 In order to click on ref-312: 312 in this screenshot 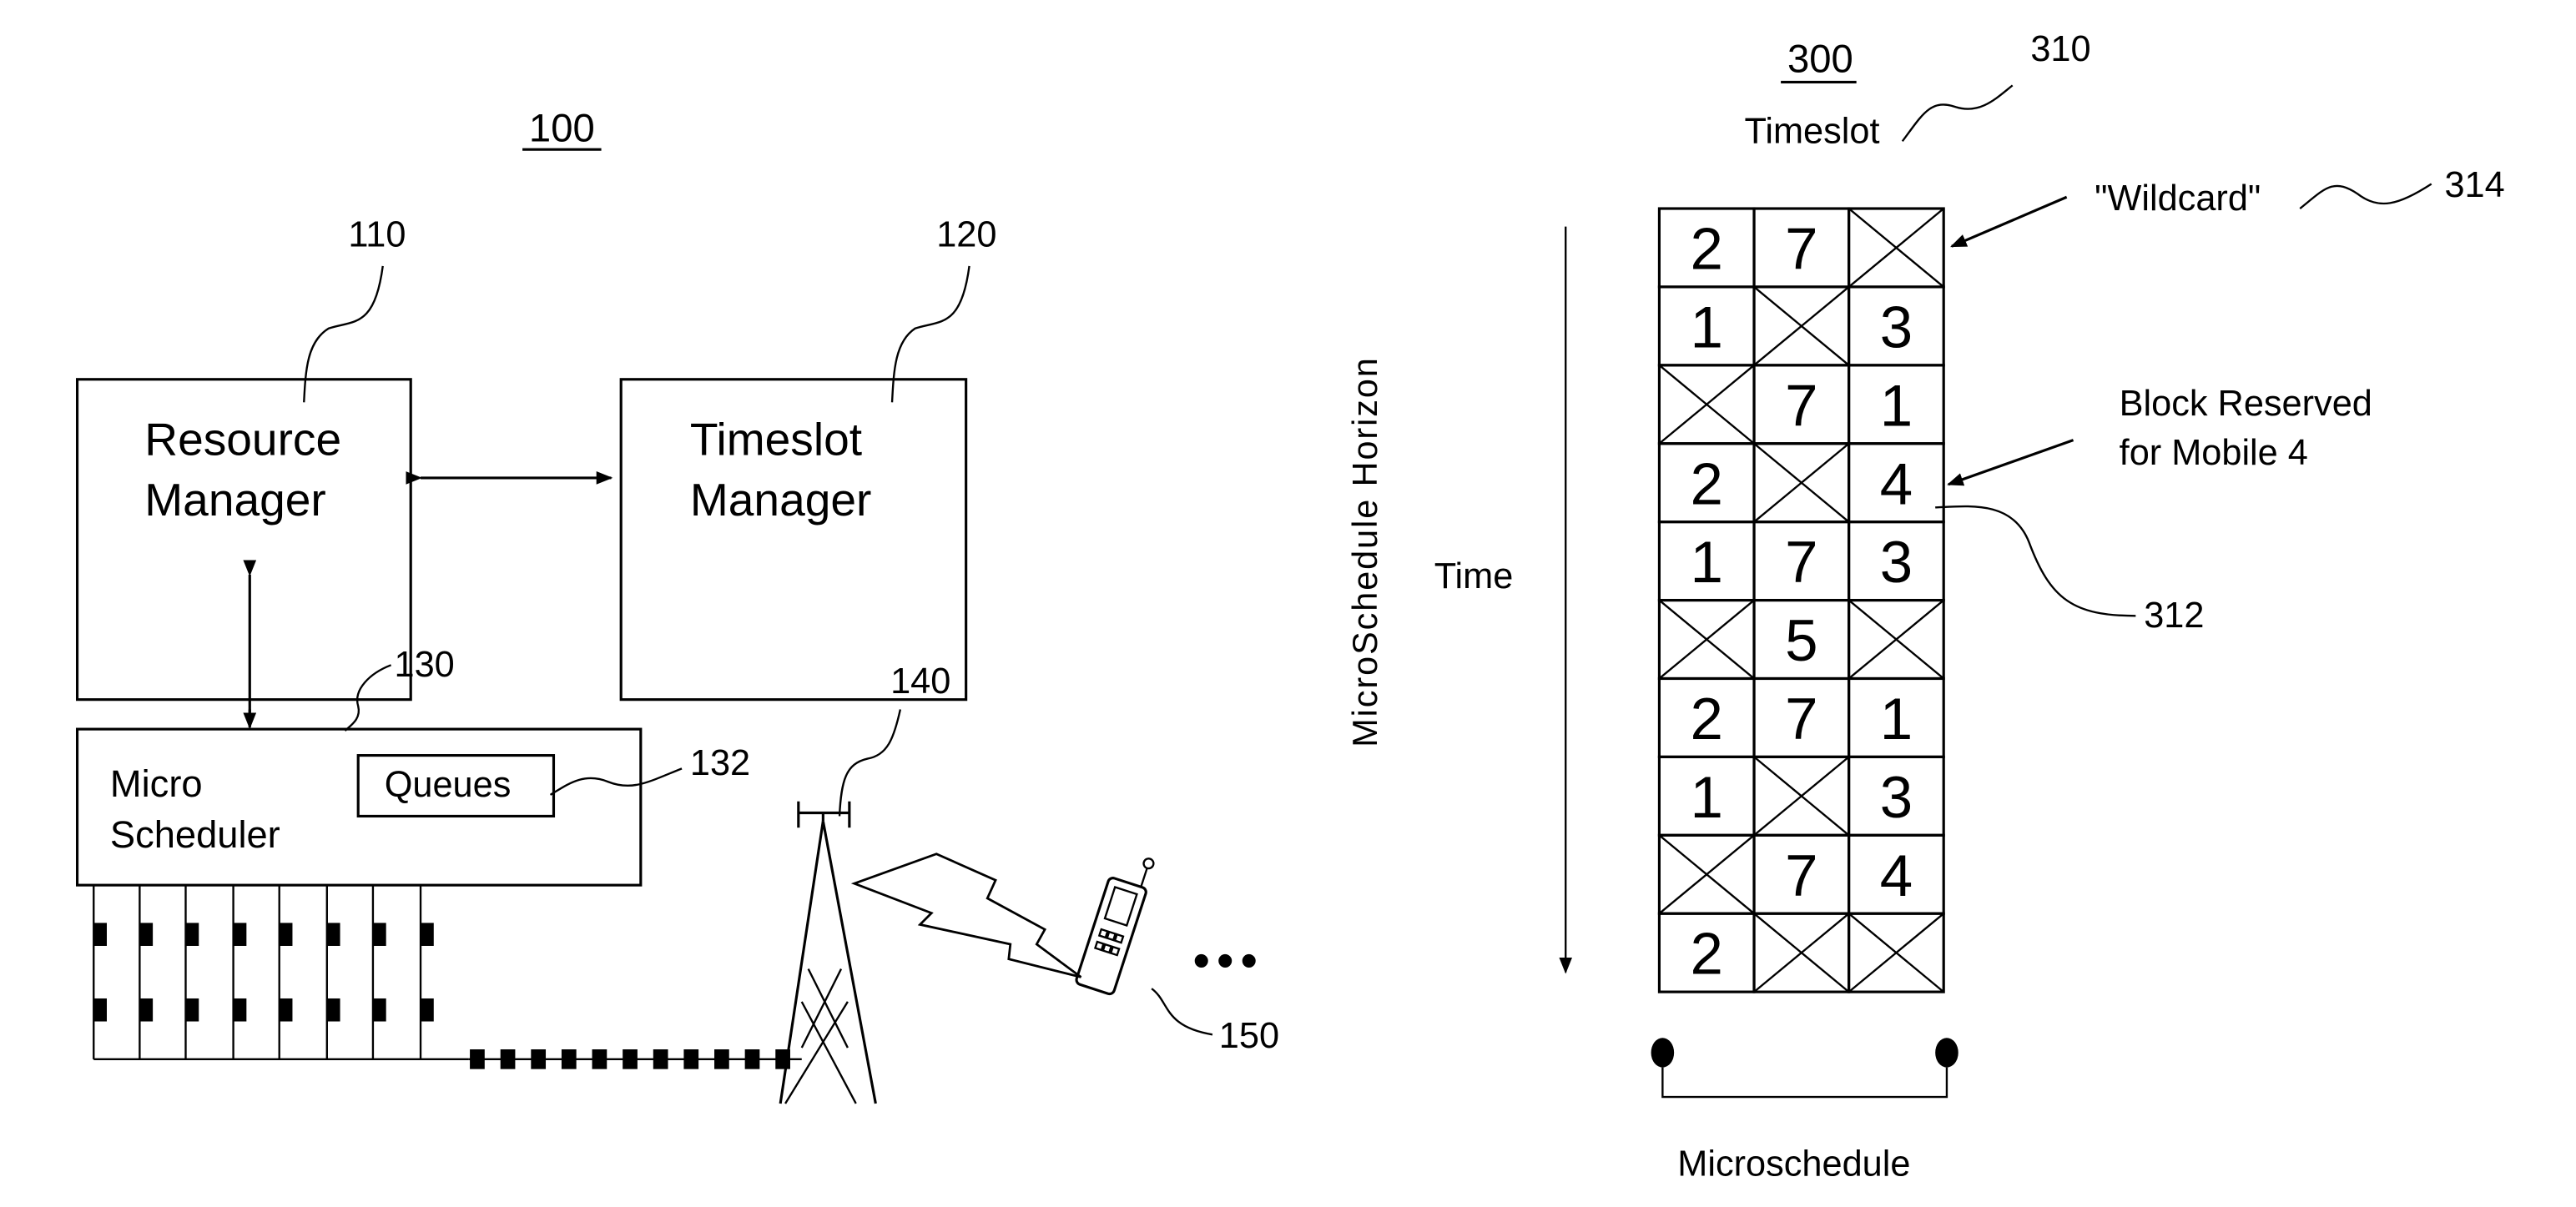, I will do `click(2174, 616)`.